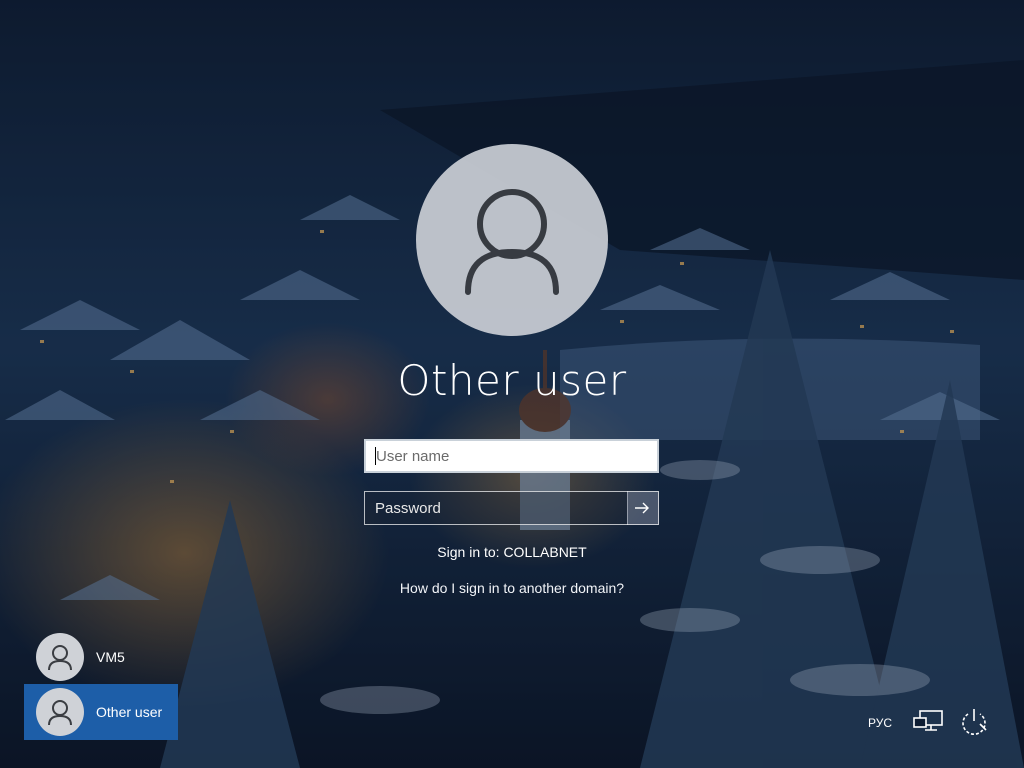 Image resolution: width=1024 pixels, height=768 pixels. Describe the element at coordinates (129, 712) in the screenshot. I see `user-tile-label: Other user` at that location.